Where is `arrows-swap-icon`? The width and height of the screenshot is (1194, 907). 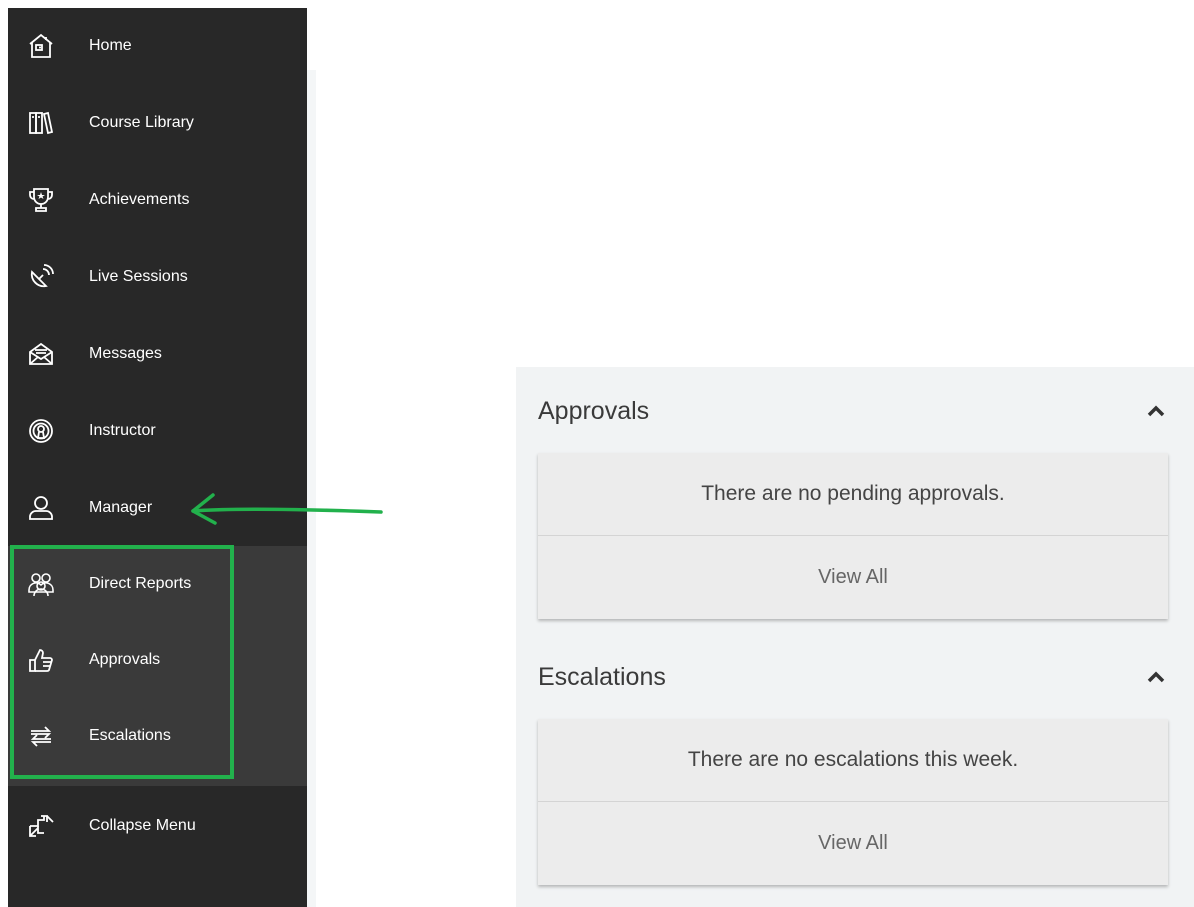
arrows-swap-icon is located at coordinates (41, 736).